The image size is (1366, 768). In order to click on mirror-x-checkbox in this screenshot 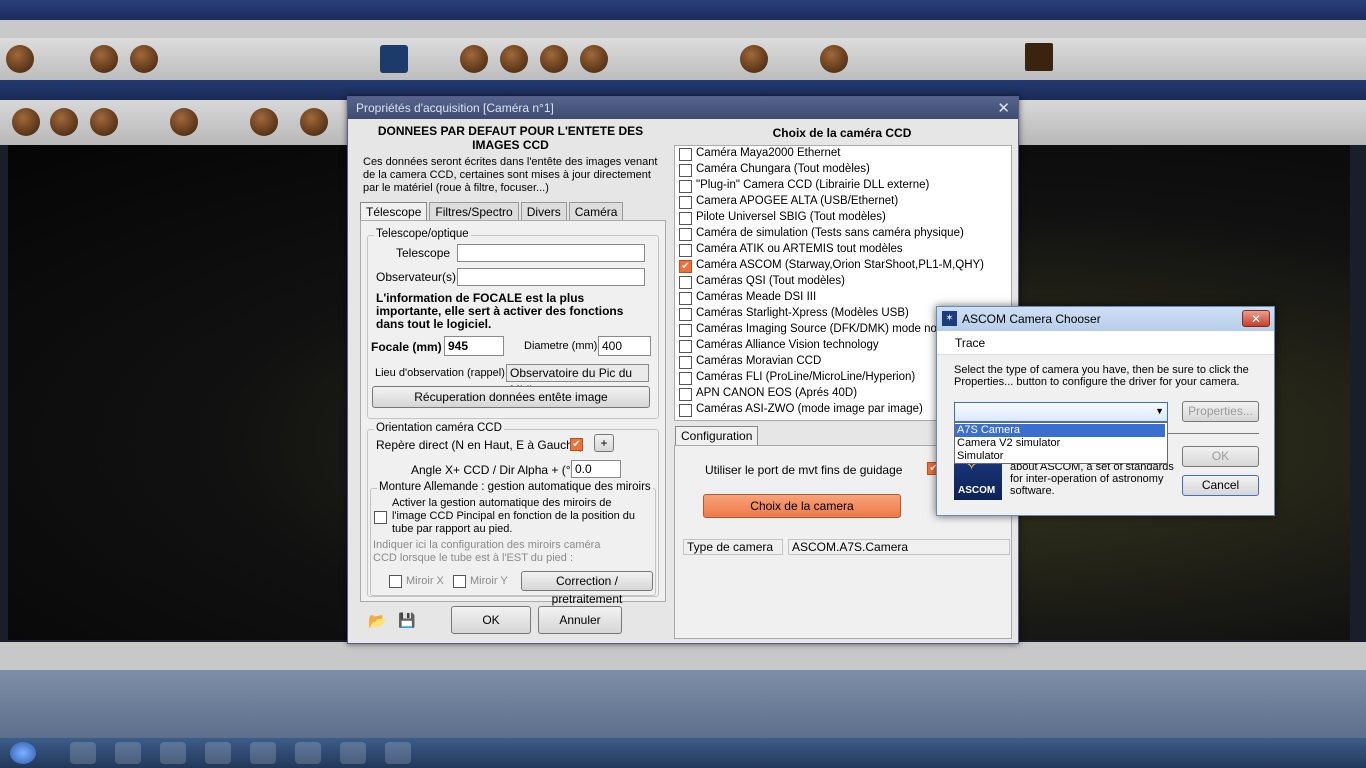, I will do `click(395, 581)`.